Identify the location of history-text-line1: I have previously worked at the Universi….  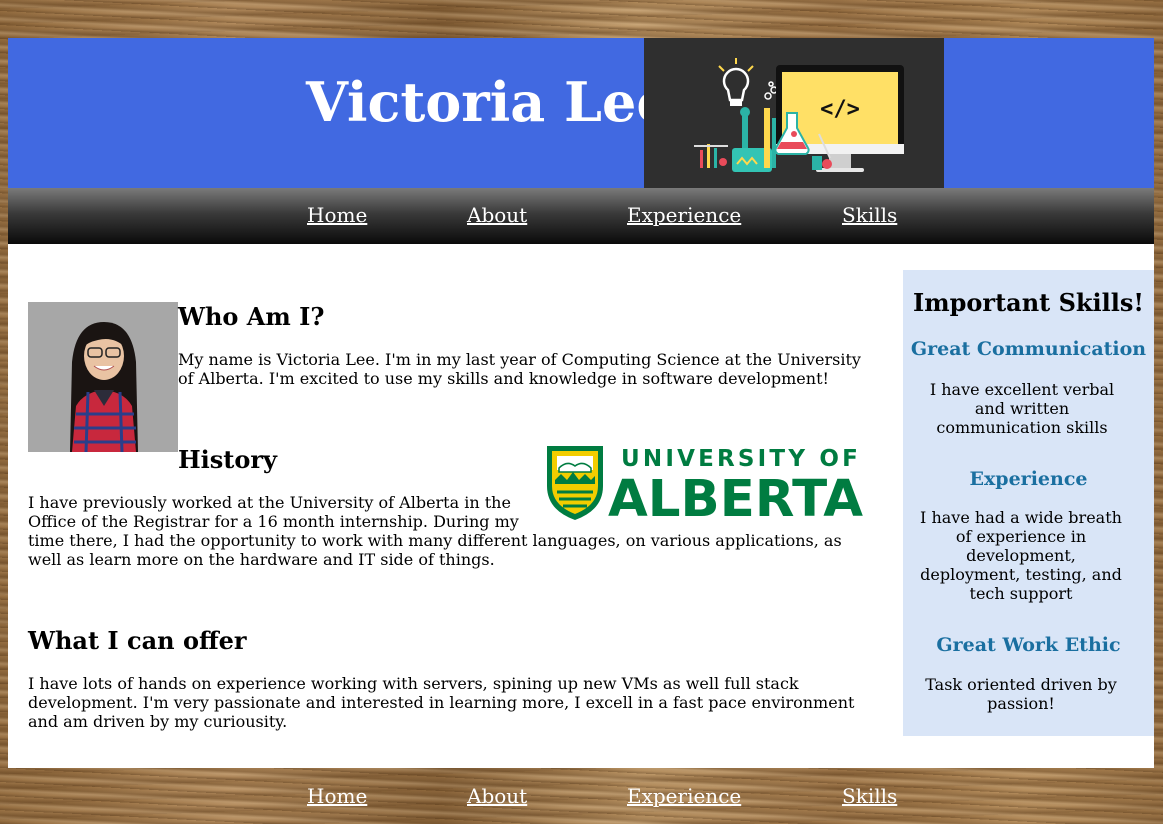
(269, 502).